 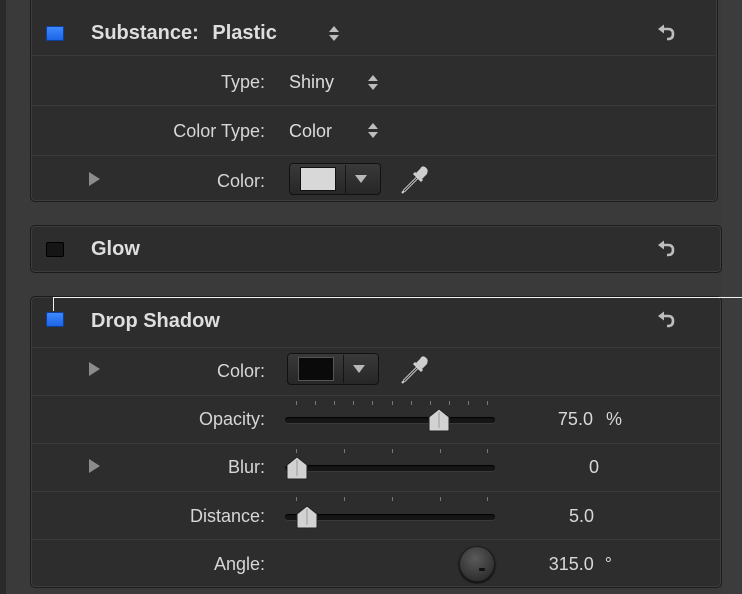 What do you see at coordinates (55, 249) in the screenshot?
I see `glow-enable-checkbox` at bounding box center [55, 249].